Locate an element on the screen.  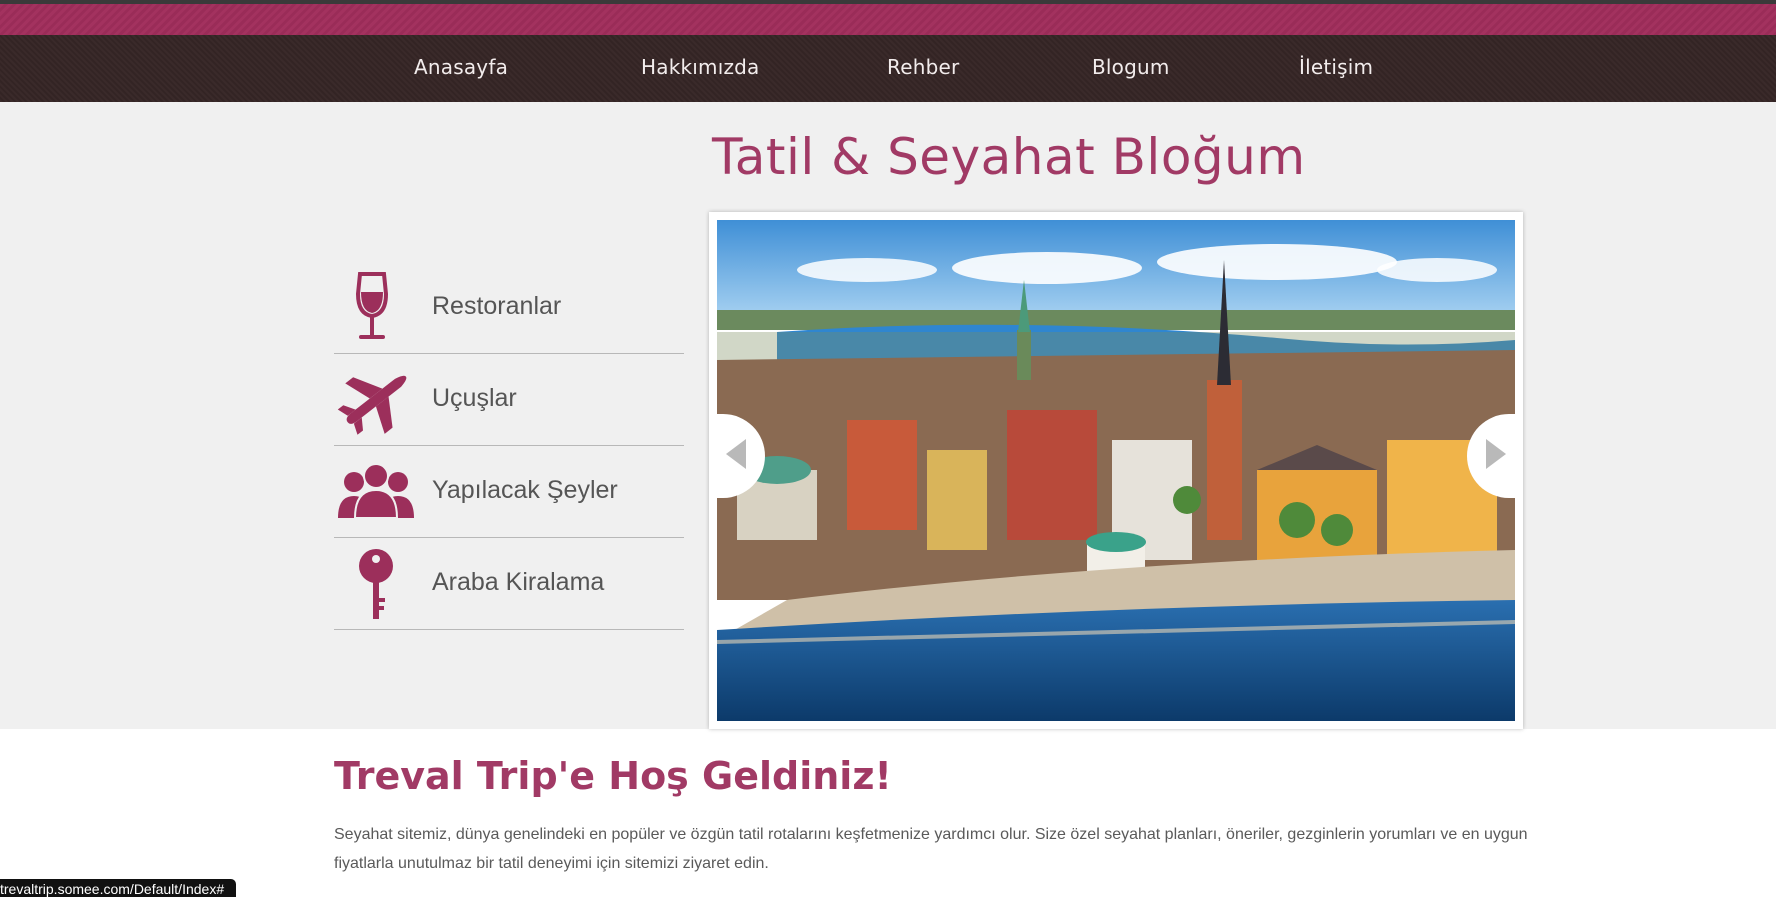
category-item-yapilacak-seyler: Yapılacak Şeyler is located at coordinates (509, 492).